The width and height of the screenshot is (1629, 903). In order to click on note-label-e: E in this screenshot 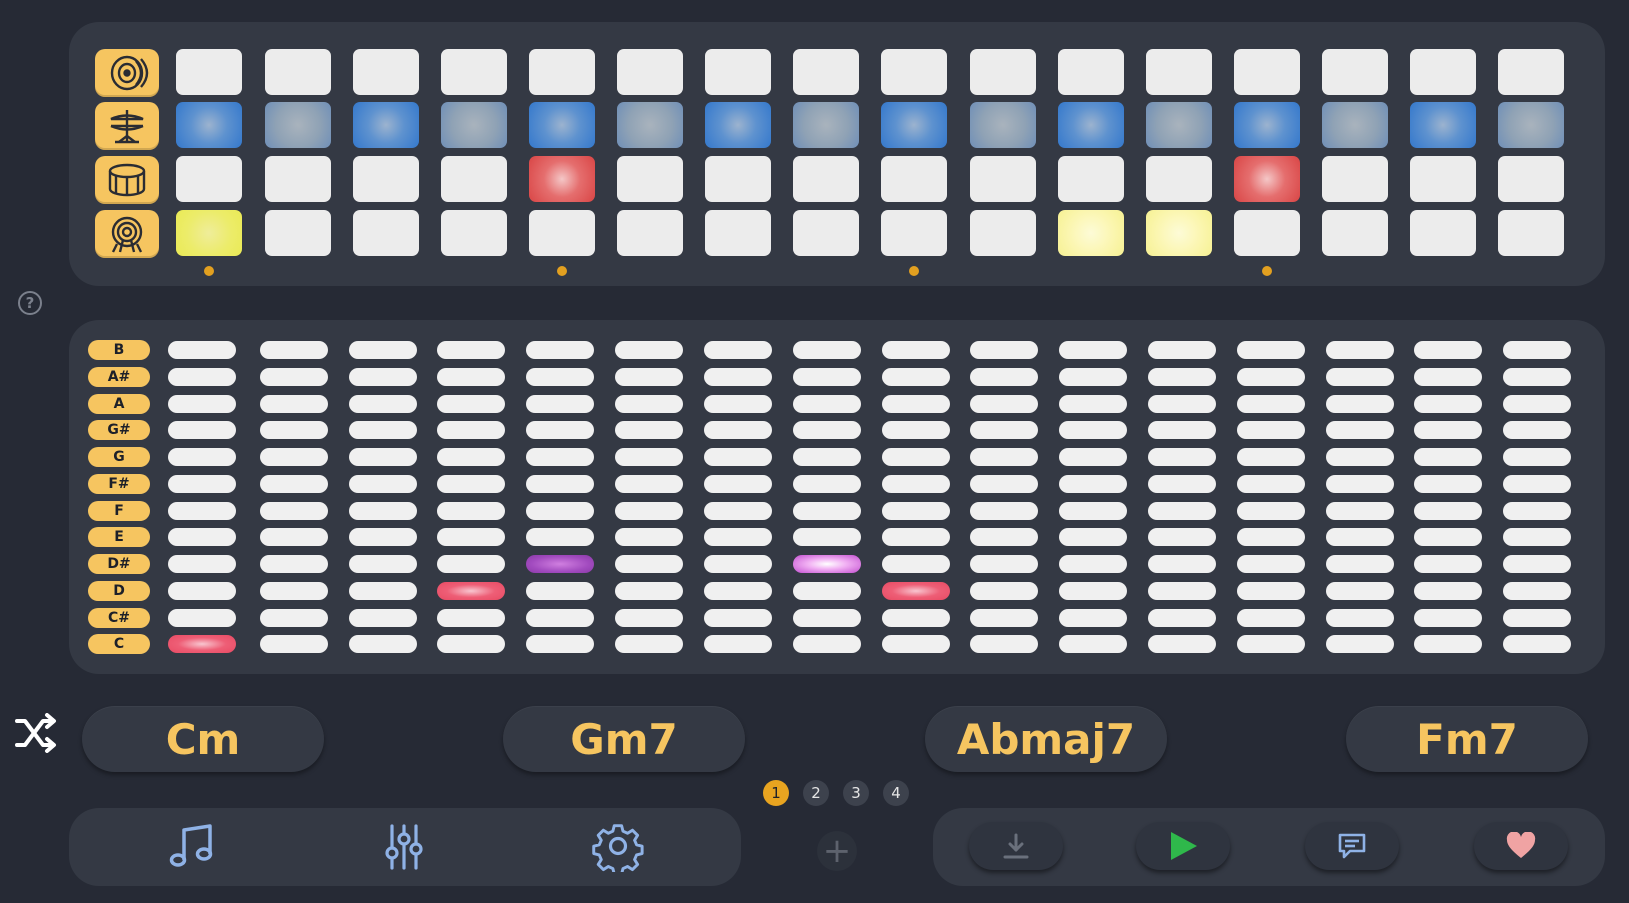, I will do `click(119, 537)`.